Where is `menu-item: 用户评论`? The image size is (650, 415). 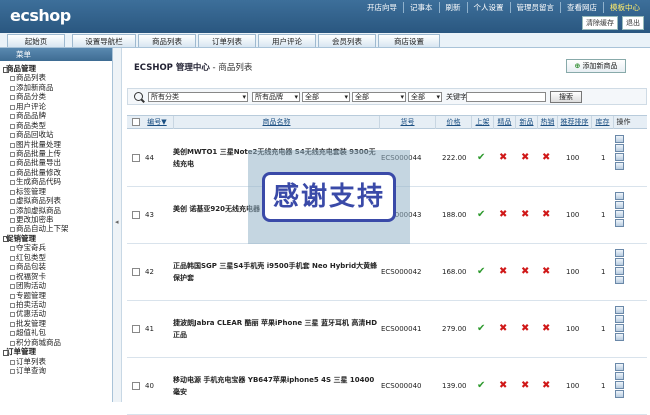
menu-item: 用户评论 is located at coordinates (56, 106).